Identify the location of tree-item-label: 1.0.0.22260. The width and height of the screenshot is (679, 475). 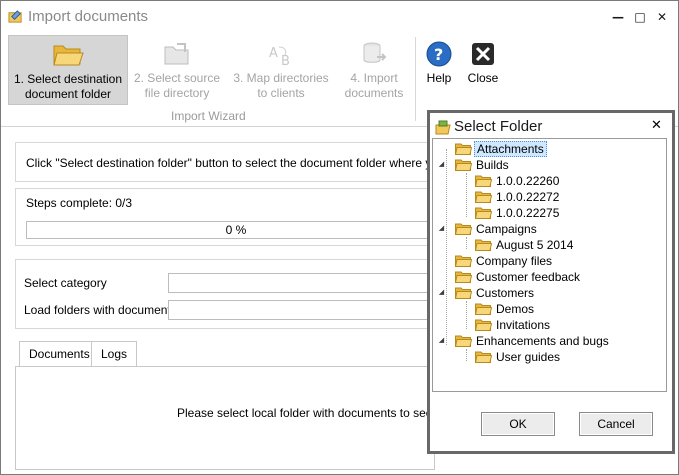
(528, 181).